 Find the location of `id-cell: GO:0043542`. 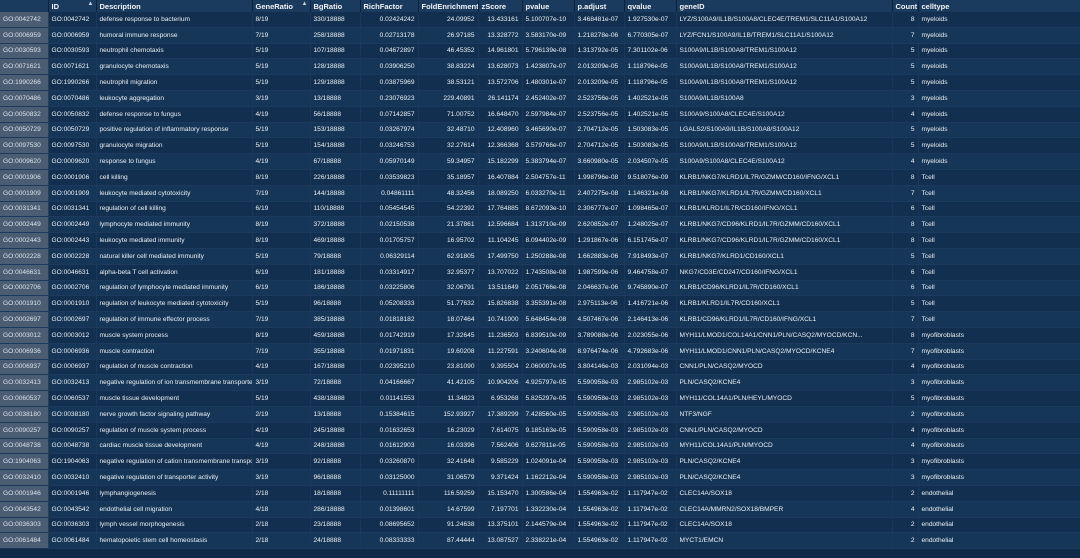

id-cell: GO:0043542 is located at coordinates (72, 509).